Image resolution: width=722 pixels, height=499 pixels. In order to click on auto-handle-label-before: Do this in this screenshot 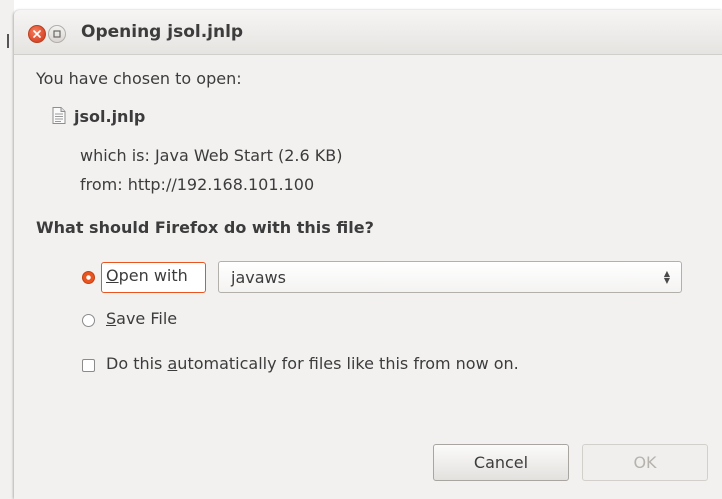, I will do `click(137, 363)`.